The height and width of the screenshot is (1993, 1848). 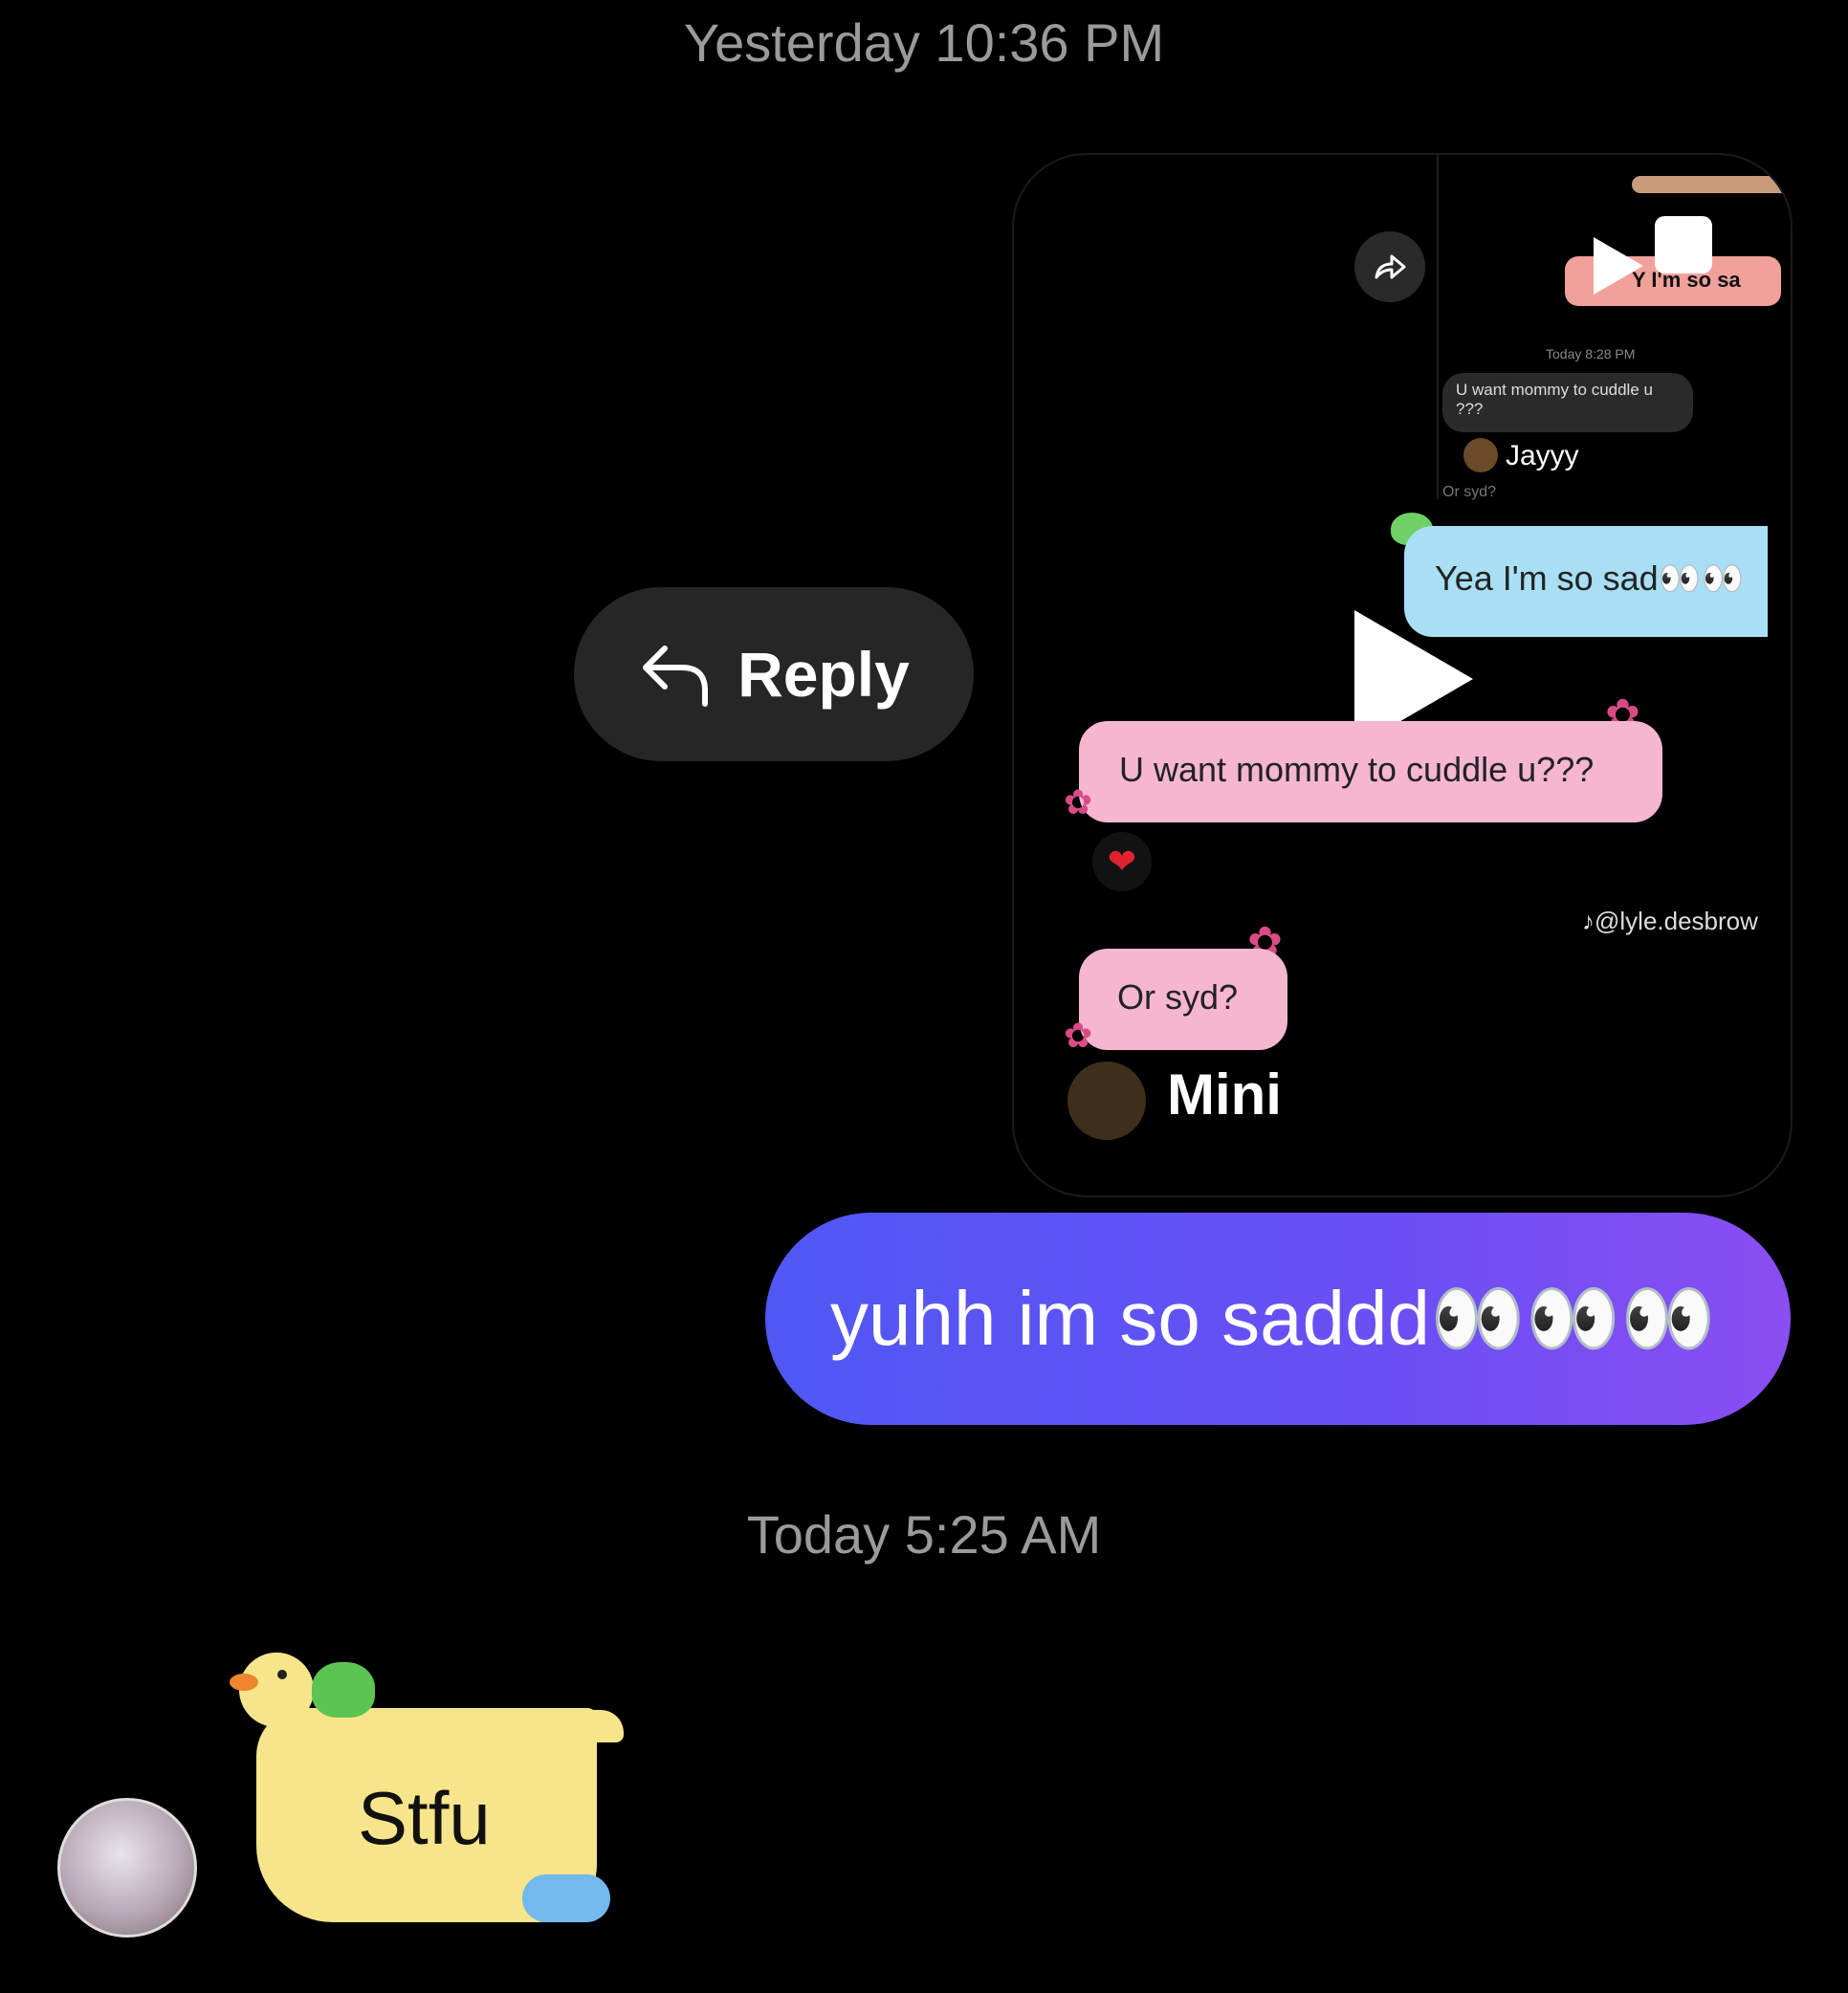 I want to click on heart-reaction-icon: ❤, so click(x=1122, y=861).